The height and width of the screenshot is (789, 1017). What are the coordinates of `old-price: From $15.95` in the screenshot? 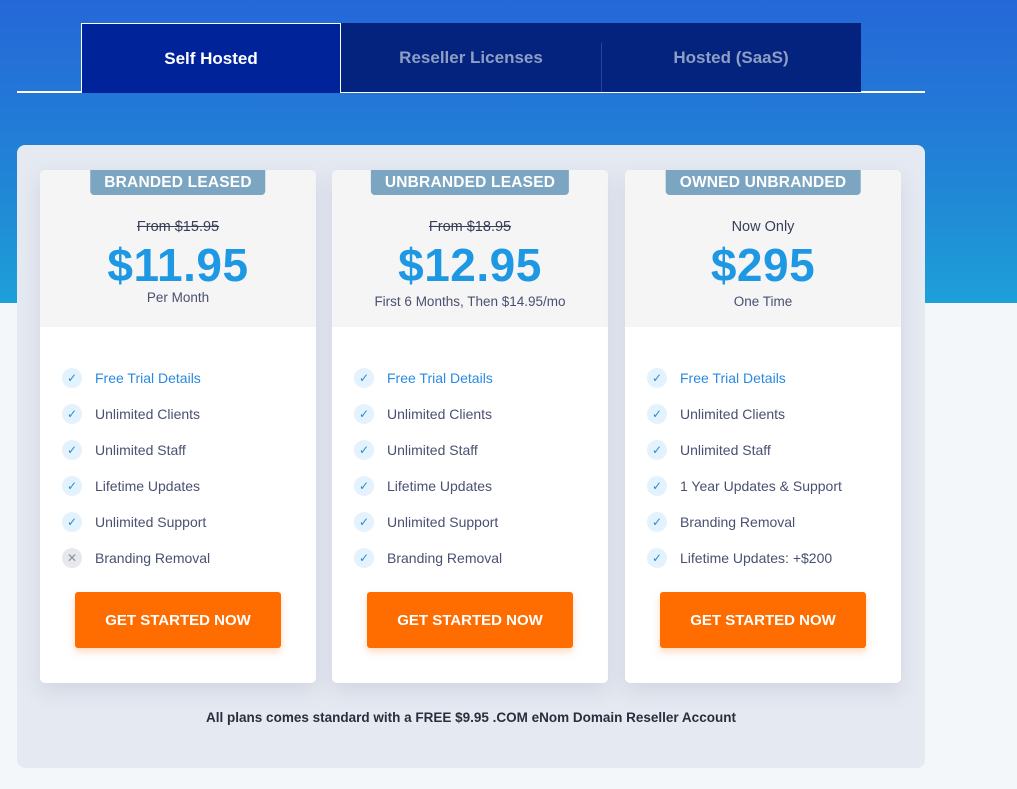 It's located at (178, 227).